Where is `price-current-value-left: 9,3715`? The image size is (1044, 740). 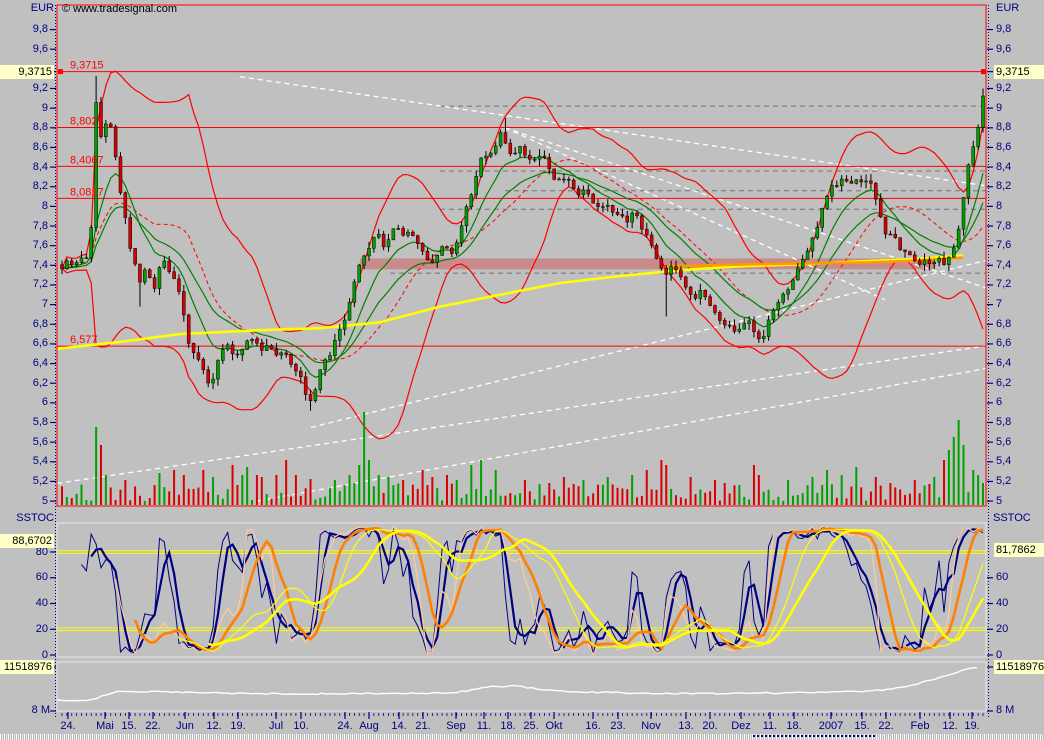
price-current-value-left: 9,3715 is located at coordinates (27, 72).